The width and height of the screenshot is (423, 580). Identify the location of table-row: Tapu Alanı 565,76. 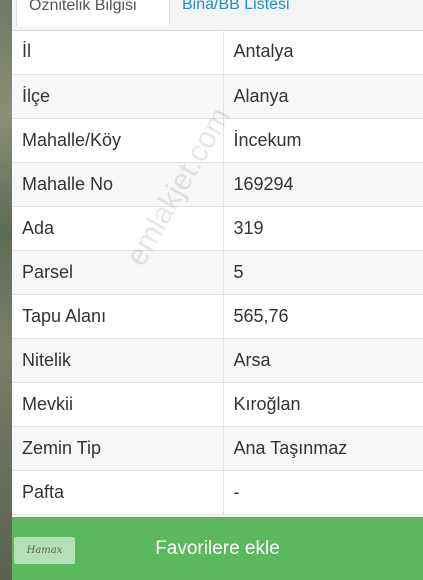
(217, 316).